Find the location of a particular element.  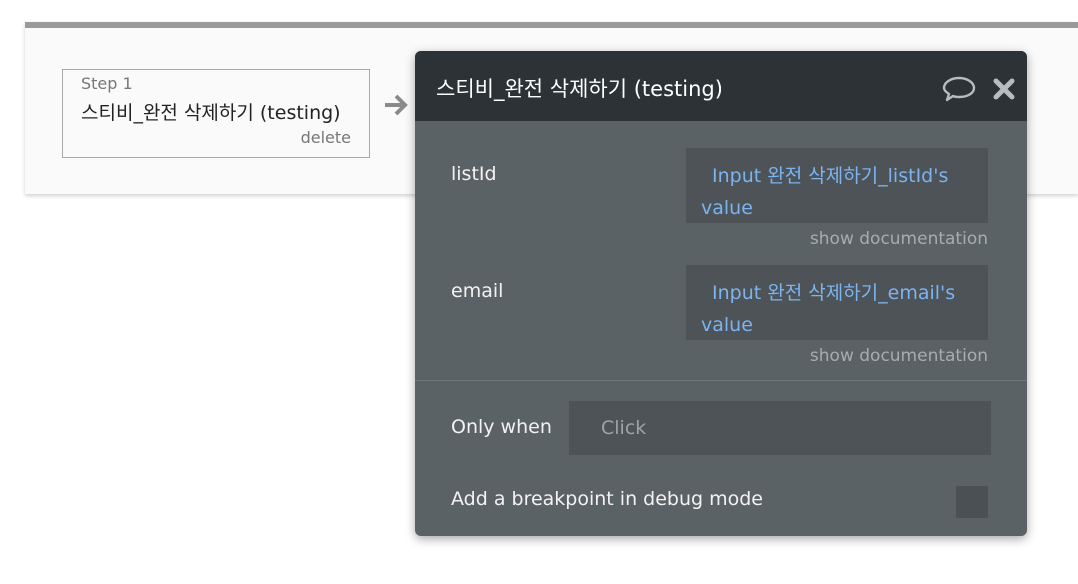

delete-step-link: delete is located at coordinates (326, 137).